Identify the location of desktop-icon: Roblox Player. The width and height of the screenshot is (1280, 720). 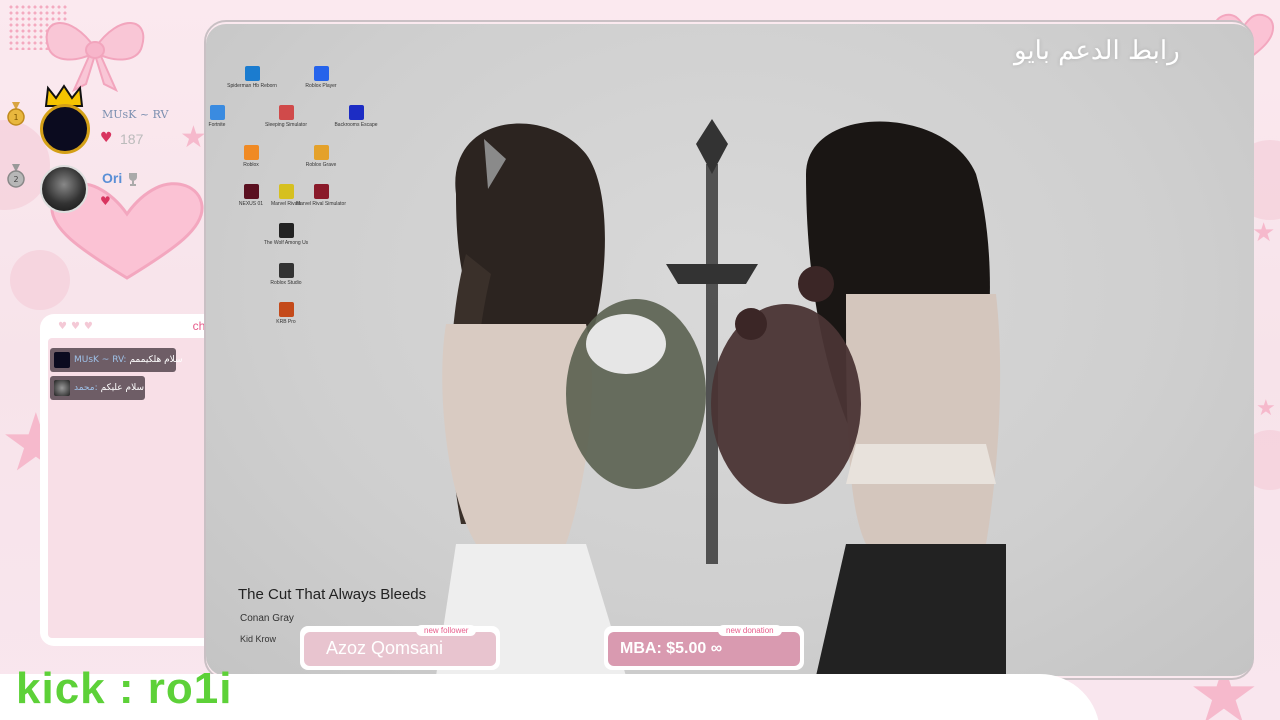
(321, 77).